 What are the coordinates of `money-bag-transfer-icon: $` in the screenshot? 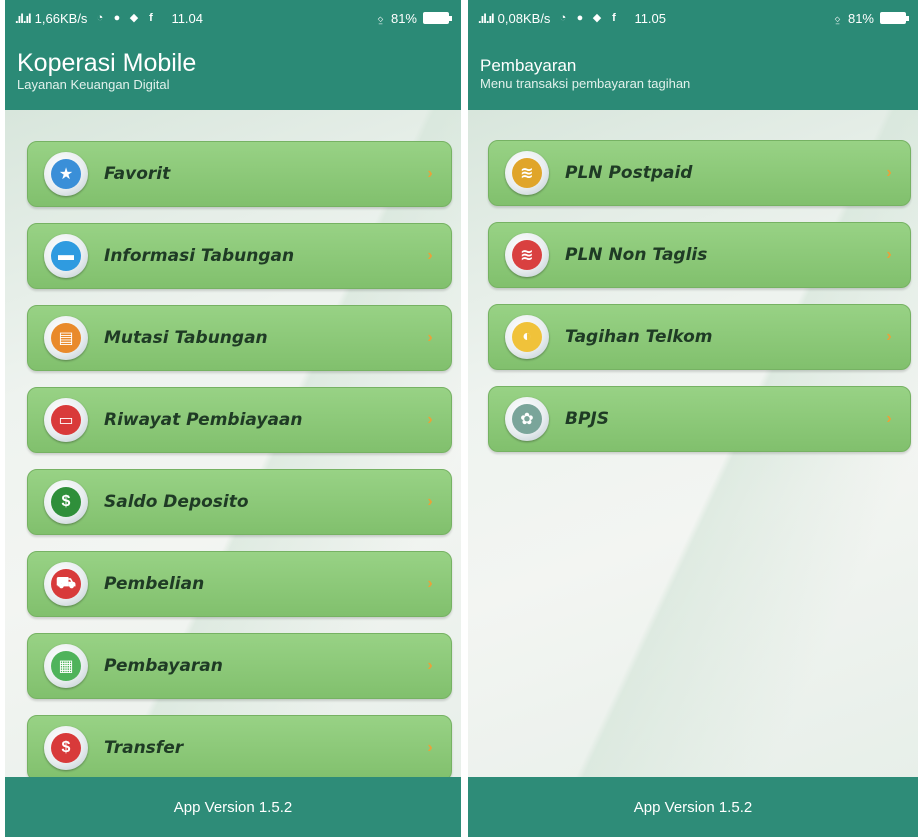 It's located at (66, 748).